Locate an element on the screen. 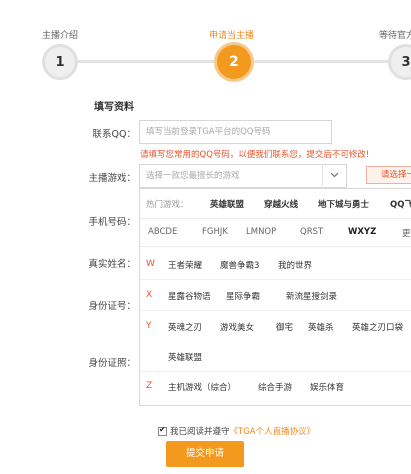 The height and width of the screenshot is (474, 411). name-label: 真实姓名： is located at coordinates (112, 264).